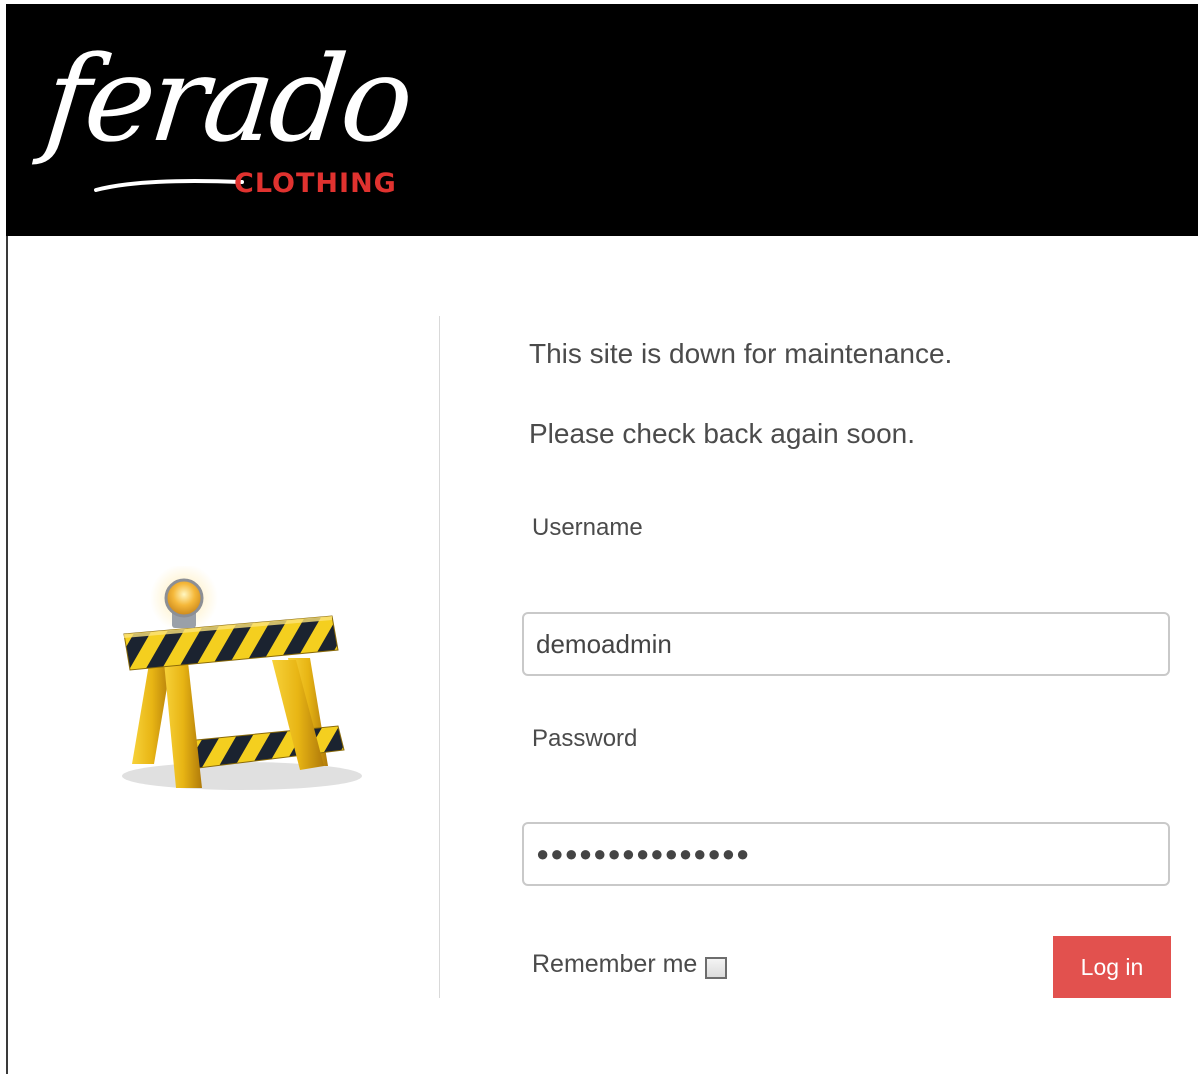  What do you see at coordinates (741, 353) in the screenshot?
I see `maintenance-message: This site is down for maintenance.` at bounding box center [741, 353].